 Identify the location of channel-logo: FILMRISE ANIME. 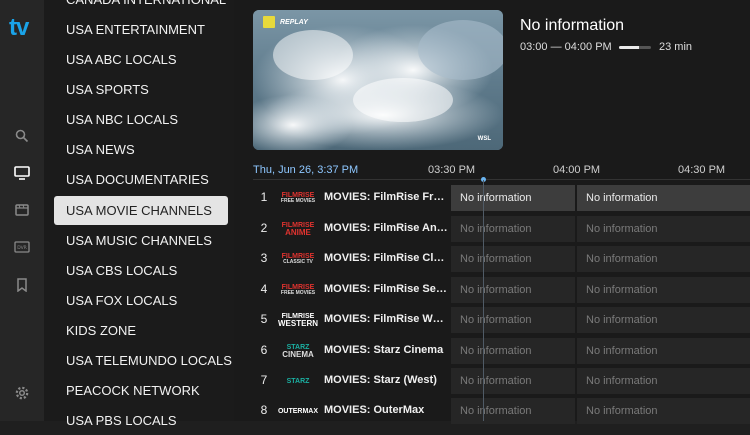
(298, 229).